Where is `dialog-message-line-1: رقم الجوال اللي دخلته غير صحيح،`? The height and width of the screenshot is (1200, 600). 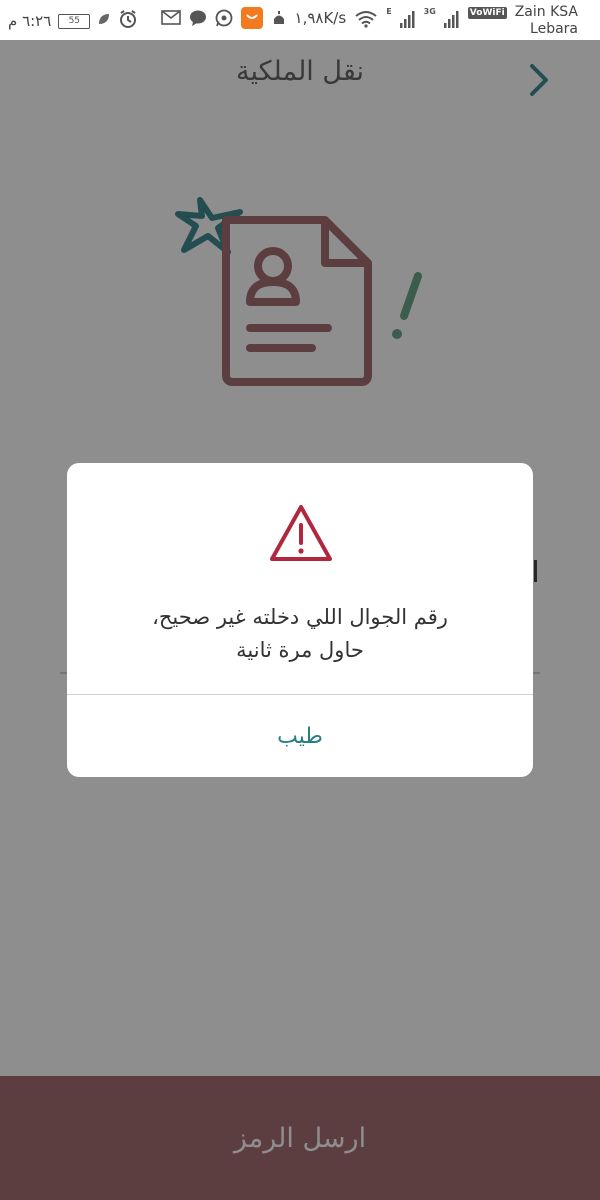 dialog-message-line-1: رقم الجوال اللي دخلته غير صحيح، is located at coordinates (300, 617).